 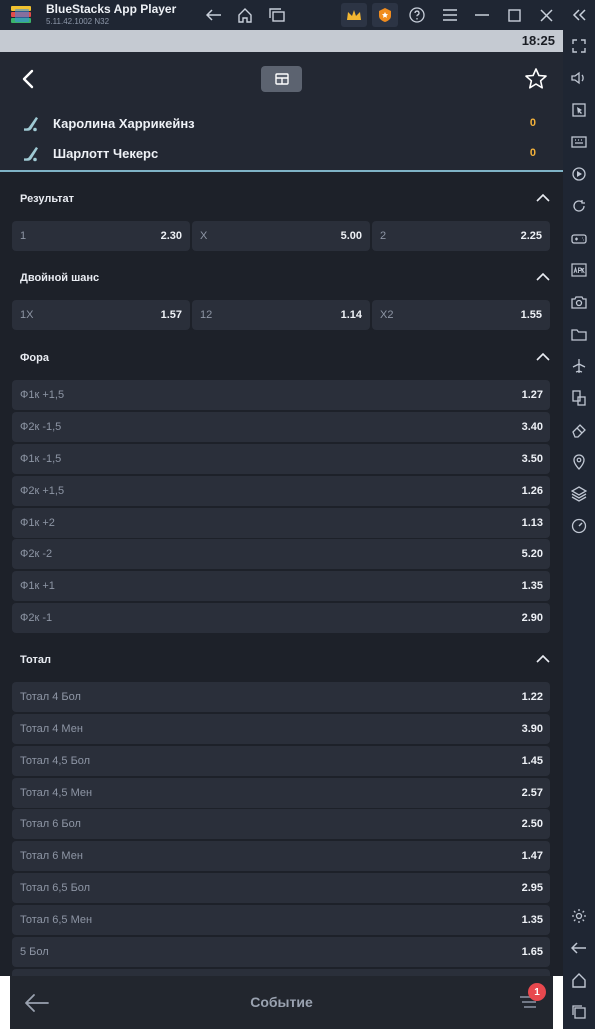 I want to click on odds-value: 2.50, so click(x=532, y=824).